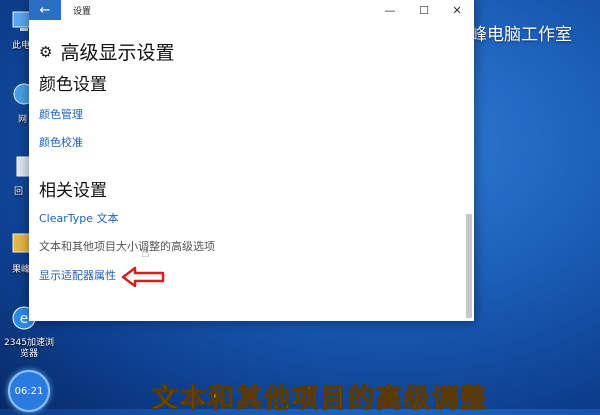 The image size is (600, 415). What do you see at coordinates (143, 279) in the screenshot?
I see `red-arrow-annotation` at bounding box center [143, 279].